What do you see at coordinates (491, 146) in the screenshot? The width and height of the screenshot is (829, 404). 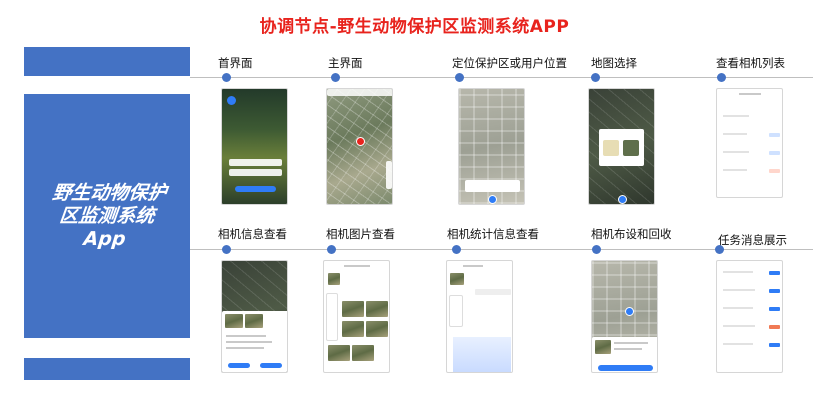 I see `screenshot-locate` at bounding box center [491, 146].